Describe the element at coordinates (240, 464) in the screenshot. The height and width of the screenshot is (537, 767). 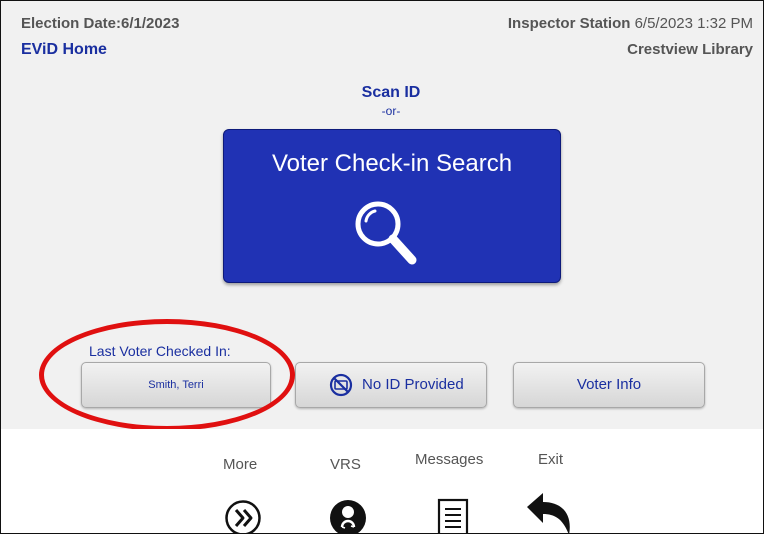
I see `more-label: More` at that location.